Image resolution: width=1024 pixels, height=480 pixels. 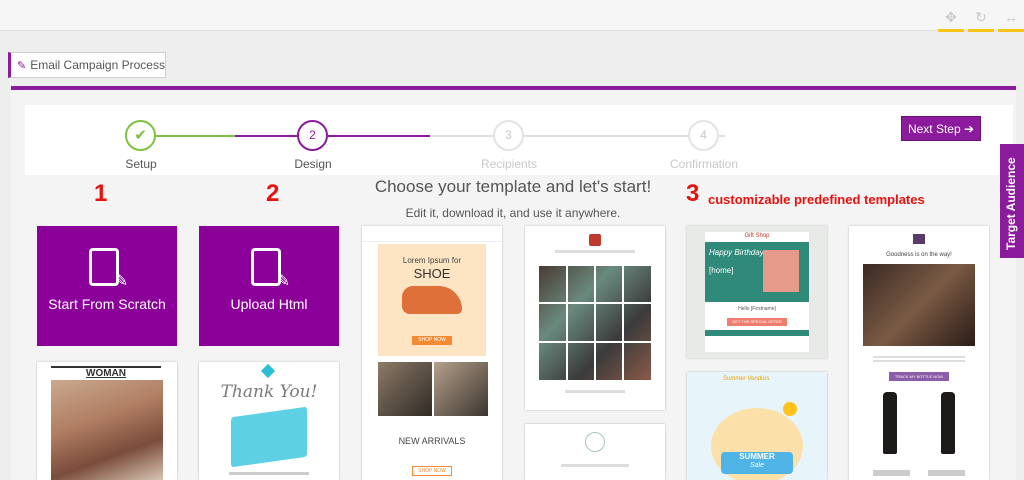 What do you see at coordinates (595, 442) in the screenshot?
I see `template-minimal-logo` at bounding box center [595, 442].